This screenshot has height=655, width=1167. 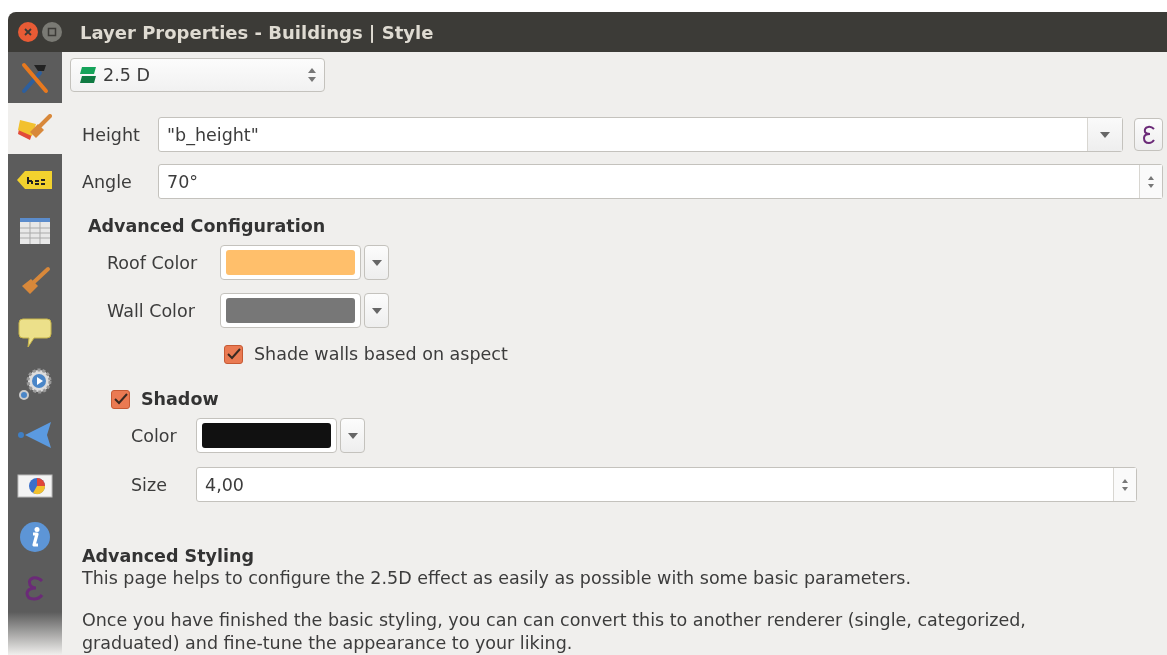 What do you see at coordinates (35, 536) in the screenshot?
I see `info-icon` at bounding box center [35, 536].